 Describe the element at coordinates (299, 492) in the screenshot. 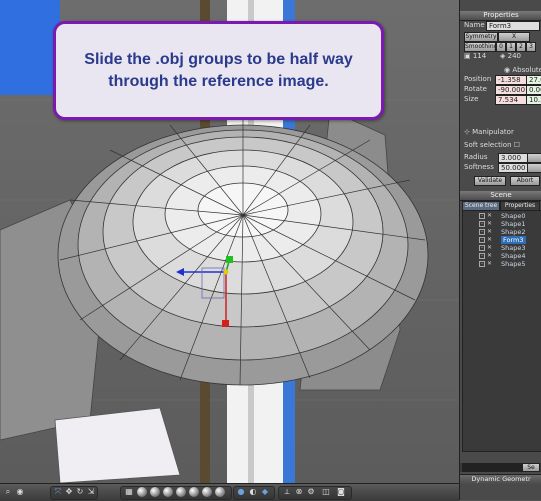

I see `link-icon: ⊗` at that location.